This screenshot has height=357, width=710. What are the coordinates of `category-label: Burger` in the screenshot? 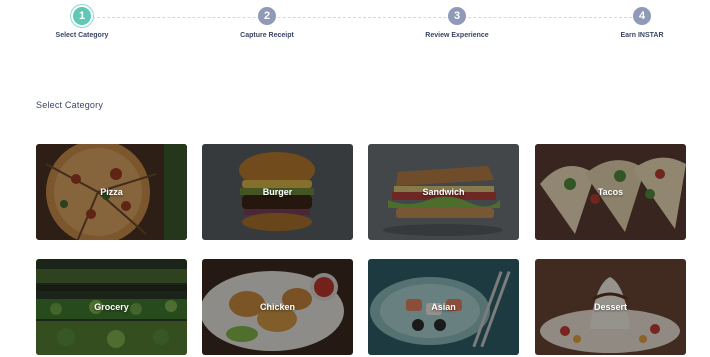 It's located at (277, 192).